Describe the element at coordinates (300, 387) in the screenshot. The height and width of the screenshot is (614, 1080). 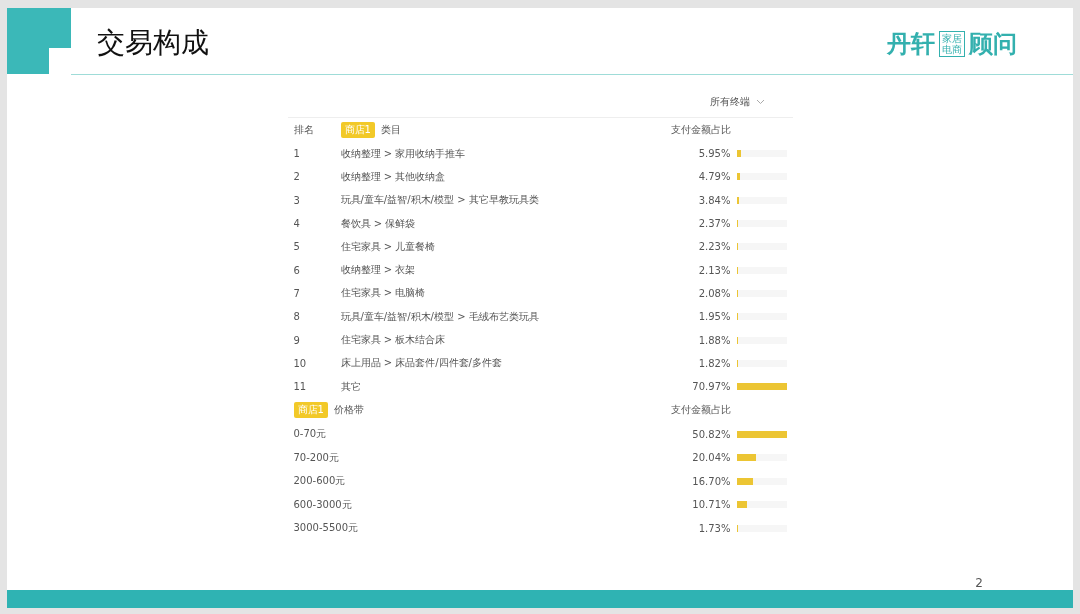
I see `rank-cell-text: 11` at that location.